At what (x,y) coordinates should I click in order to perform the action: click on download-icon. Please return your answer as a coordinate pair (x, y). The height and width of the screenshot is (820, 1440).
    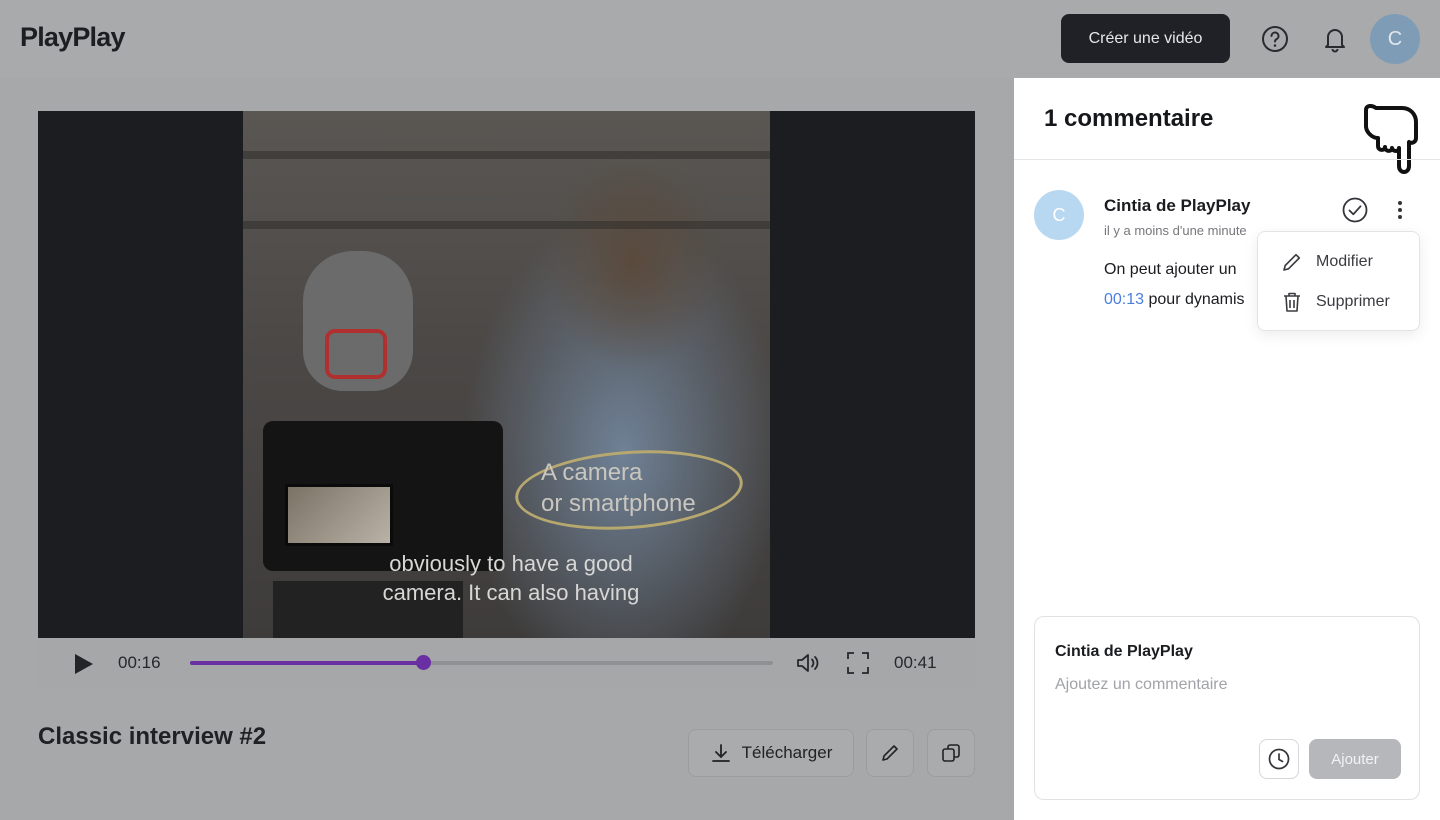
    Looking at the image, I should click on (720, 753).